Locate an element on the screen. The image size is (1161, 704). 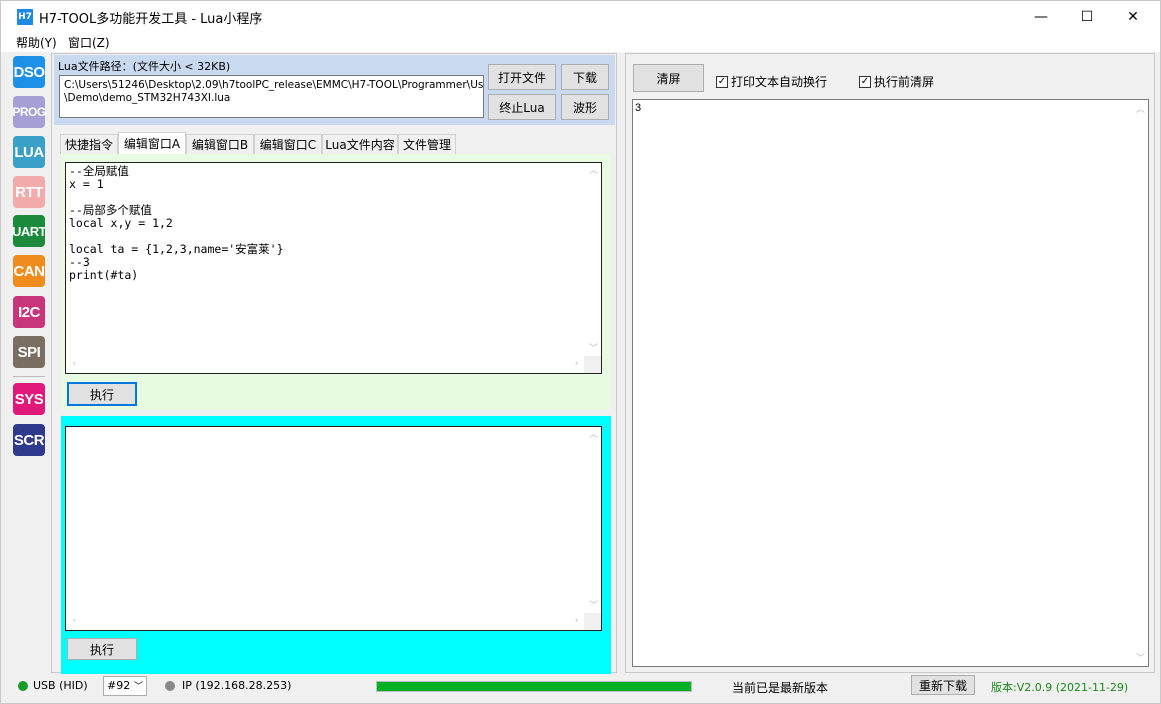
sidebar-item-sys: SYS is located at coordinates (29, 399).